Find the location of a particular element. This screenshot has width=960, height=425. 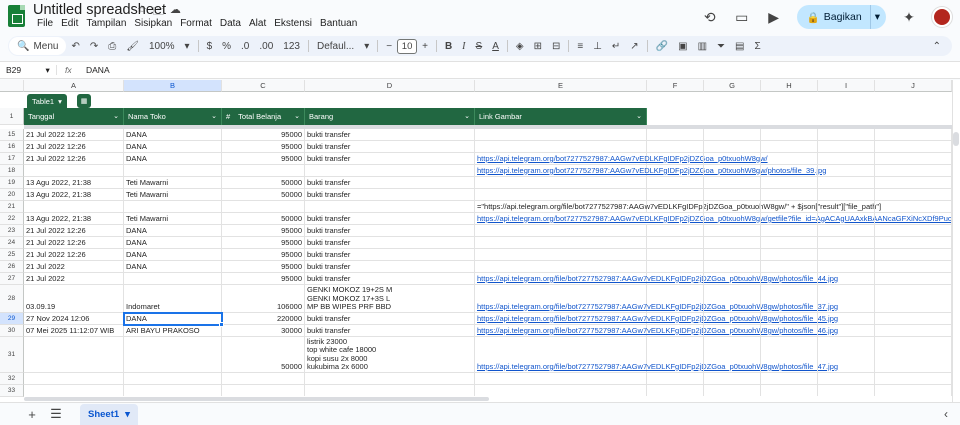

share-button: 🔒 Bagikan ▾ is located at coordinates (841, 17).